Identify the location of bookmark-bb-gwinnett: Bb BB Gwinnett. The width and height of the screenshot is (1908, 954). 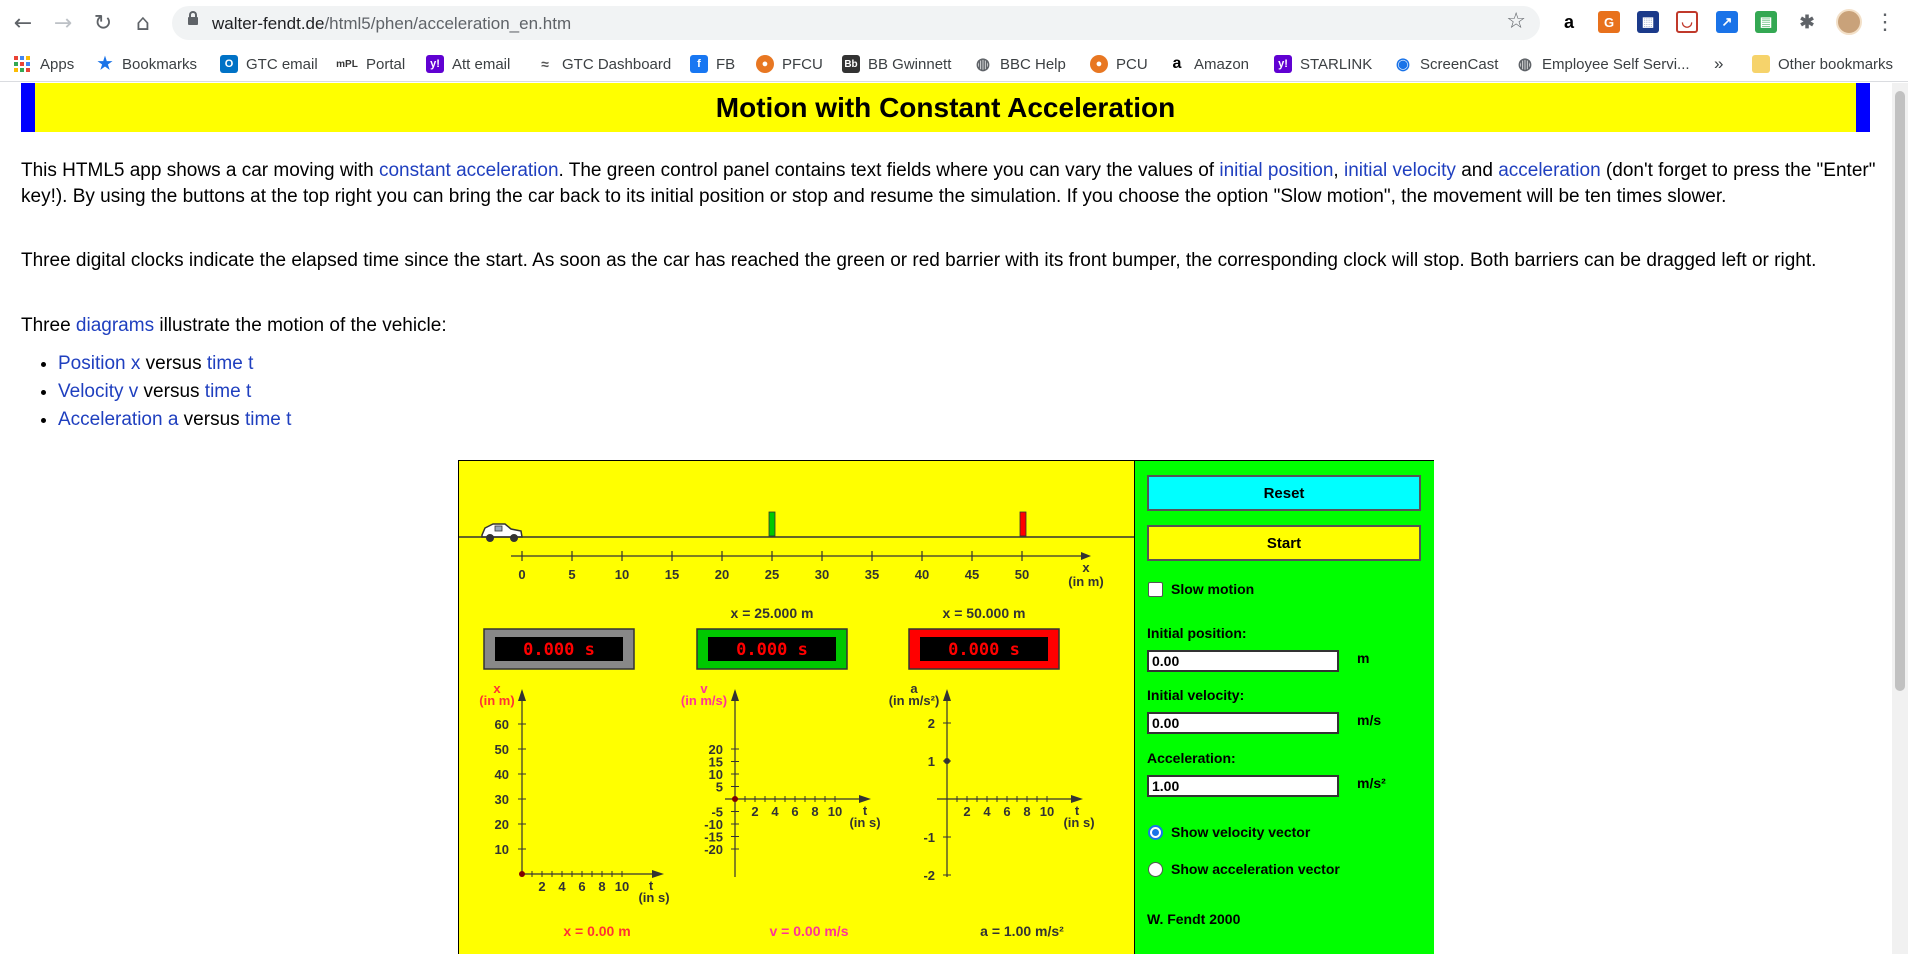
(896, 64).